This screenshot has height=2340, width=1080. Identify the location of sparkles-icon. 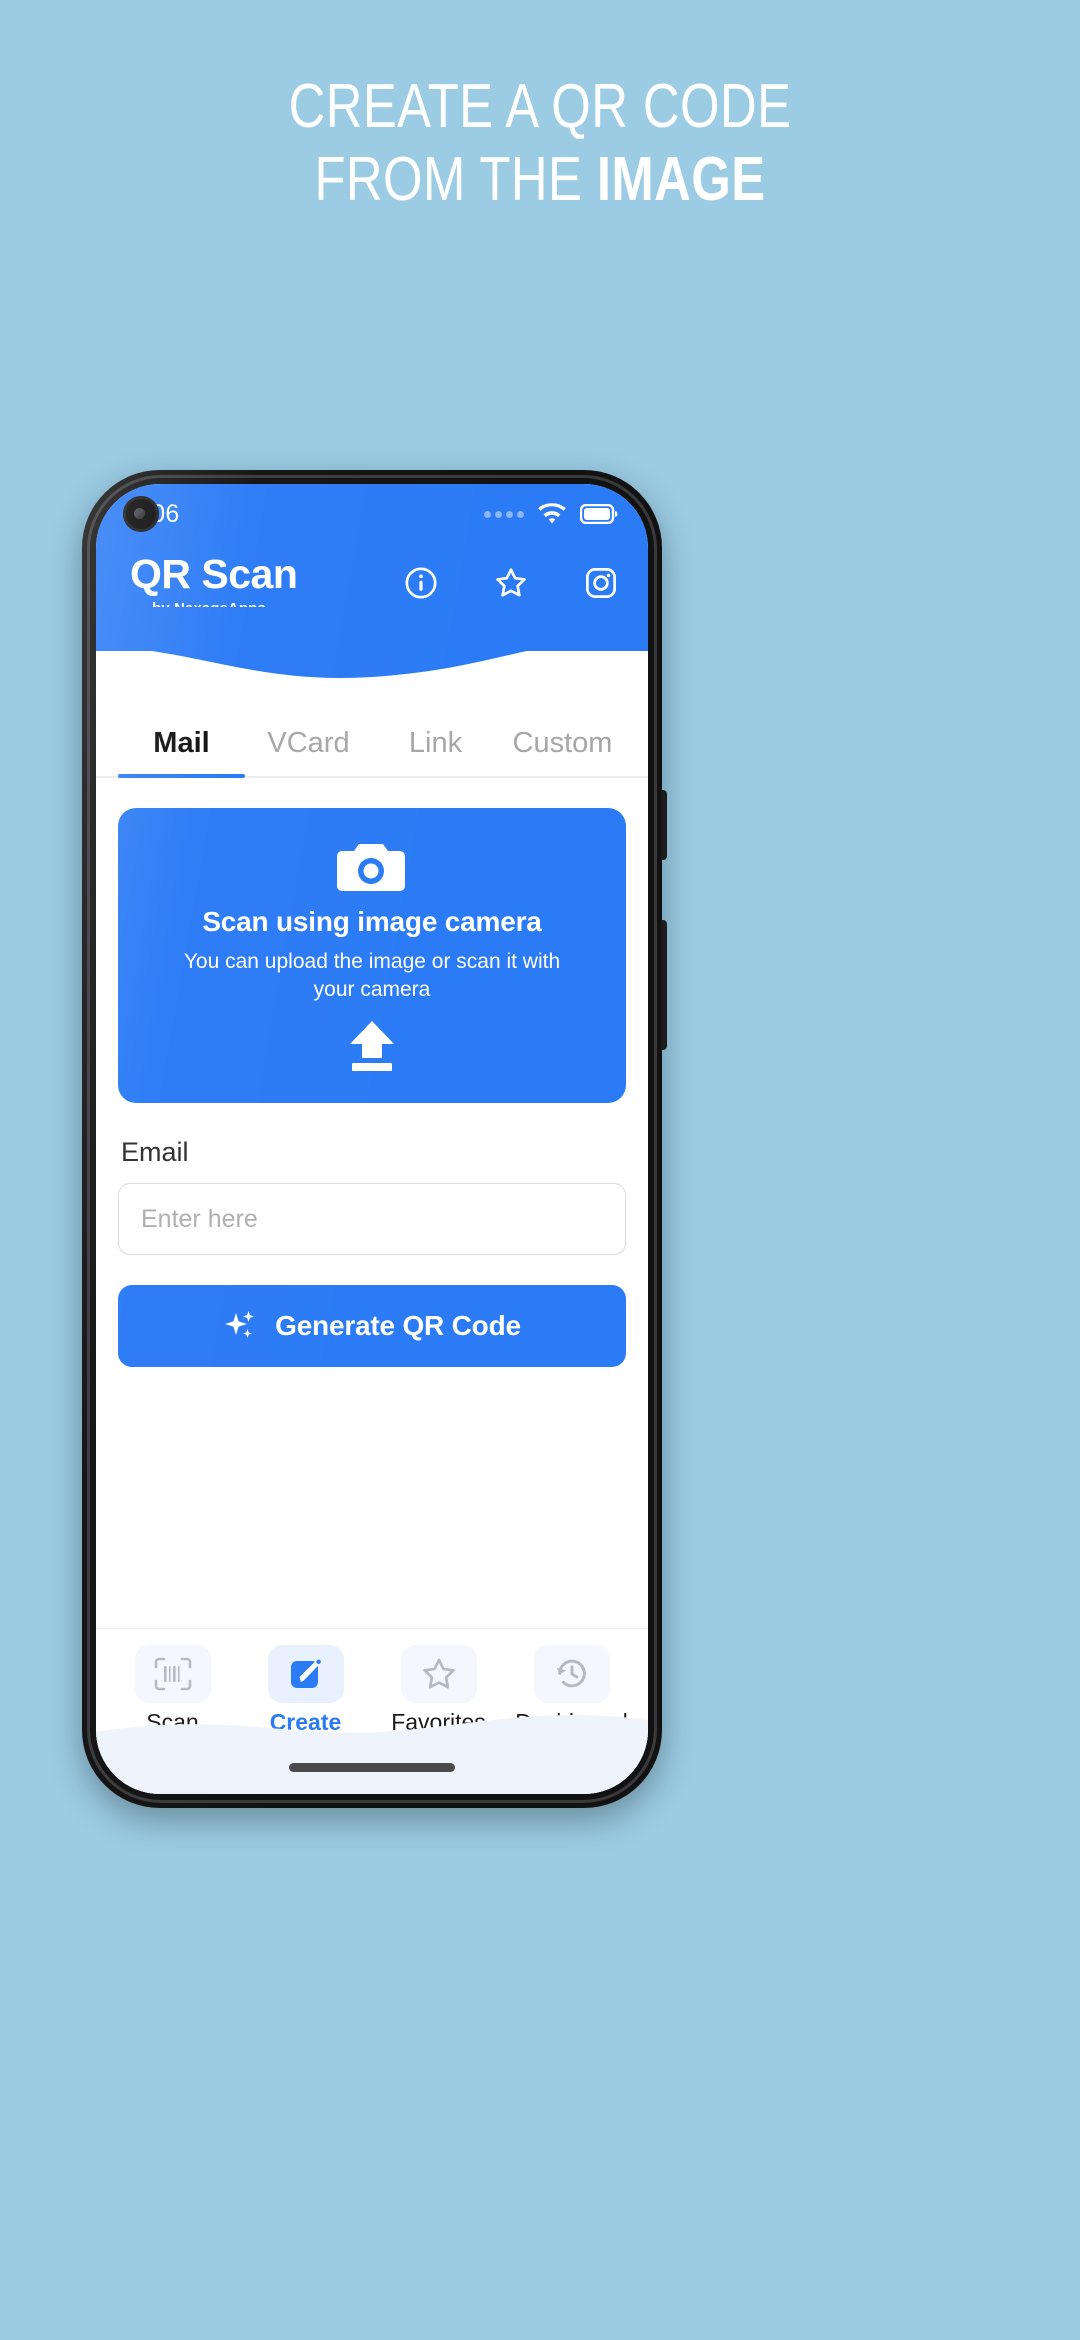
(240, 1325).